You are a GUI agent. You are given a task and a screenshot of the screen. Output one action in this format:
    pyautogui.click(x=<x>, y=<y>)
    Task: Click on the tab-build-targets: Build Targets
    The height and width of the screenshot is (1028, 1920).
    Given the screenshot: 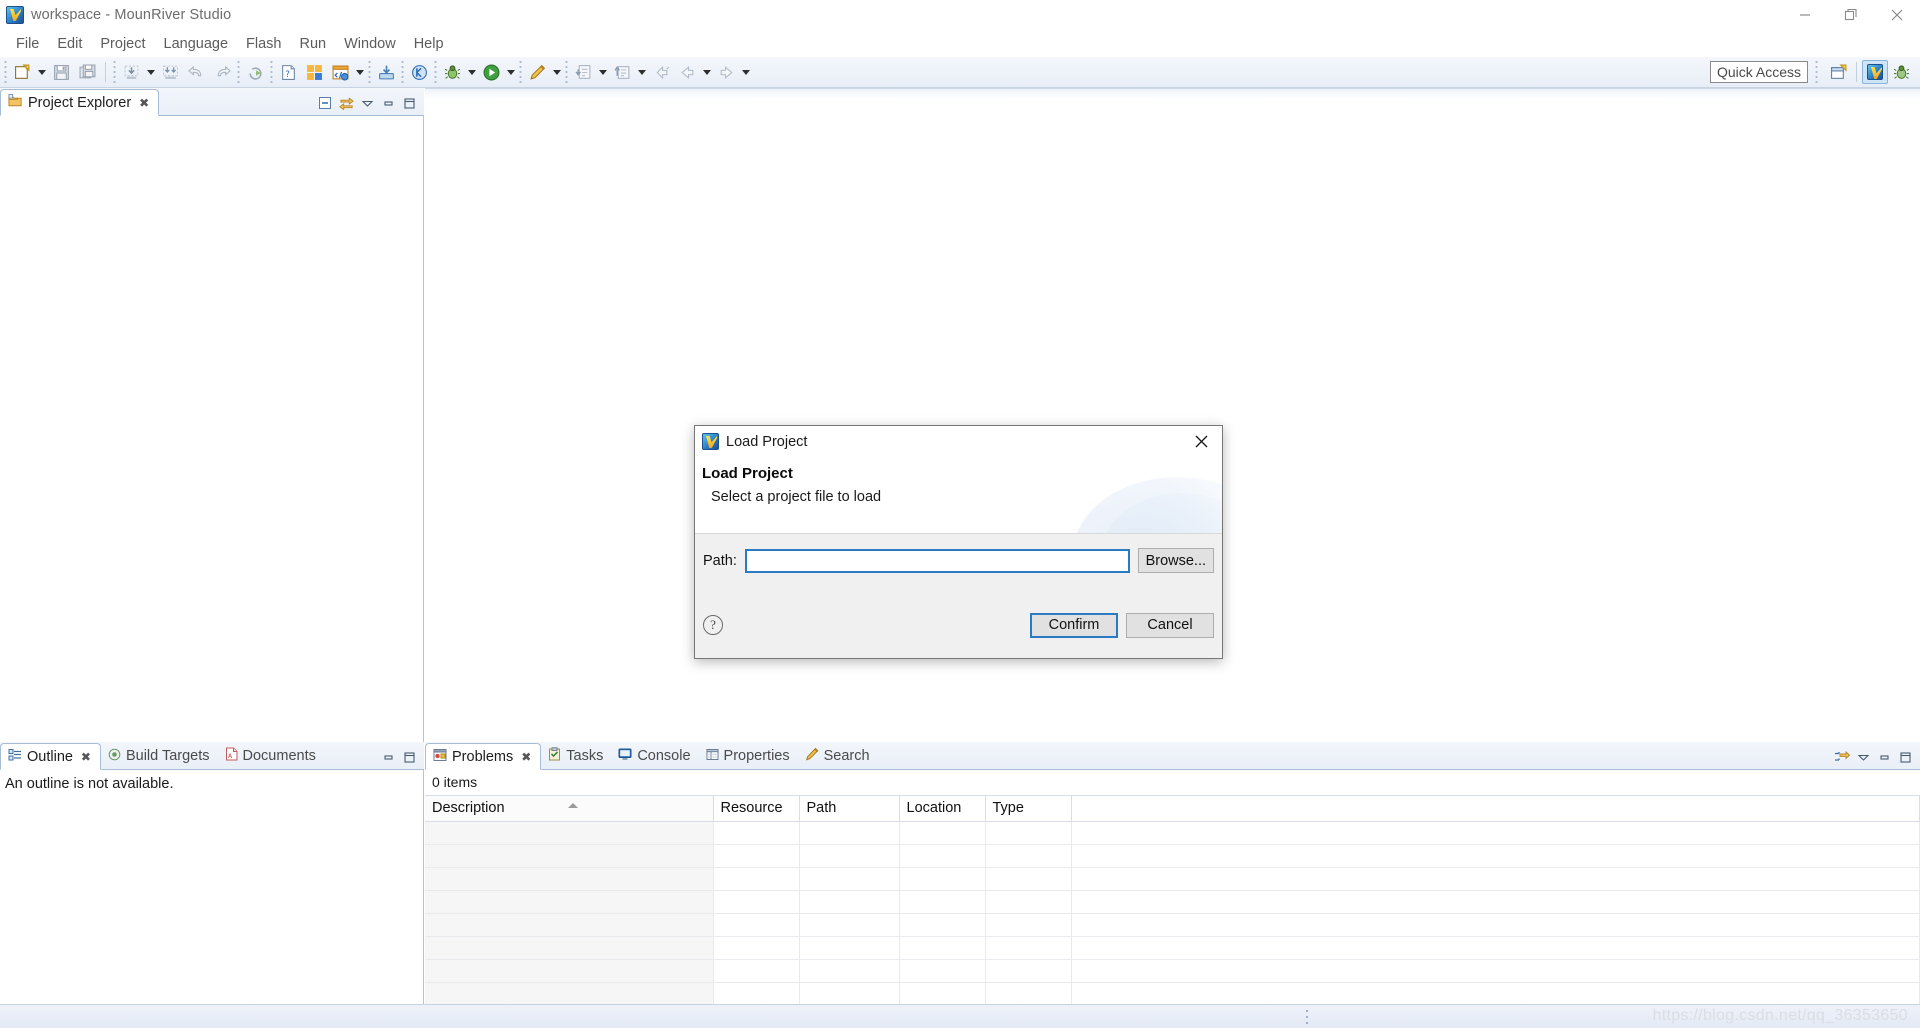 What is the action you would take?
    pyautogui.click(x=159, y=755)
    